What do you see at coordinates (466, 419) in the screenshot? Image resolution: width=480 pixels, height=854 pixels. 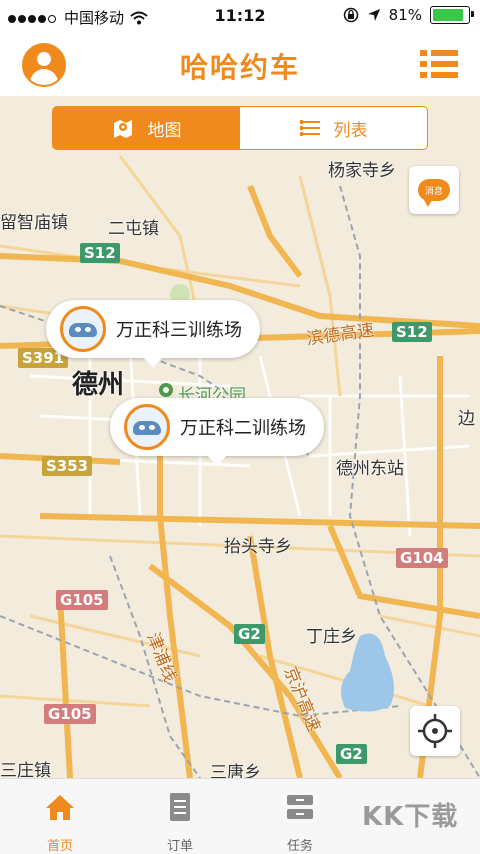 I see `map-label-bian: 边` at bounding box center [466, 419].